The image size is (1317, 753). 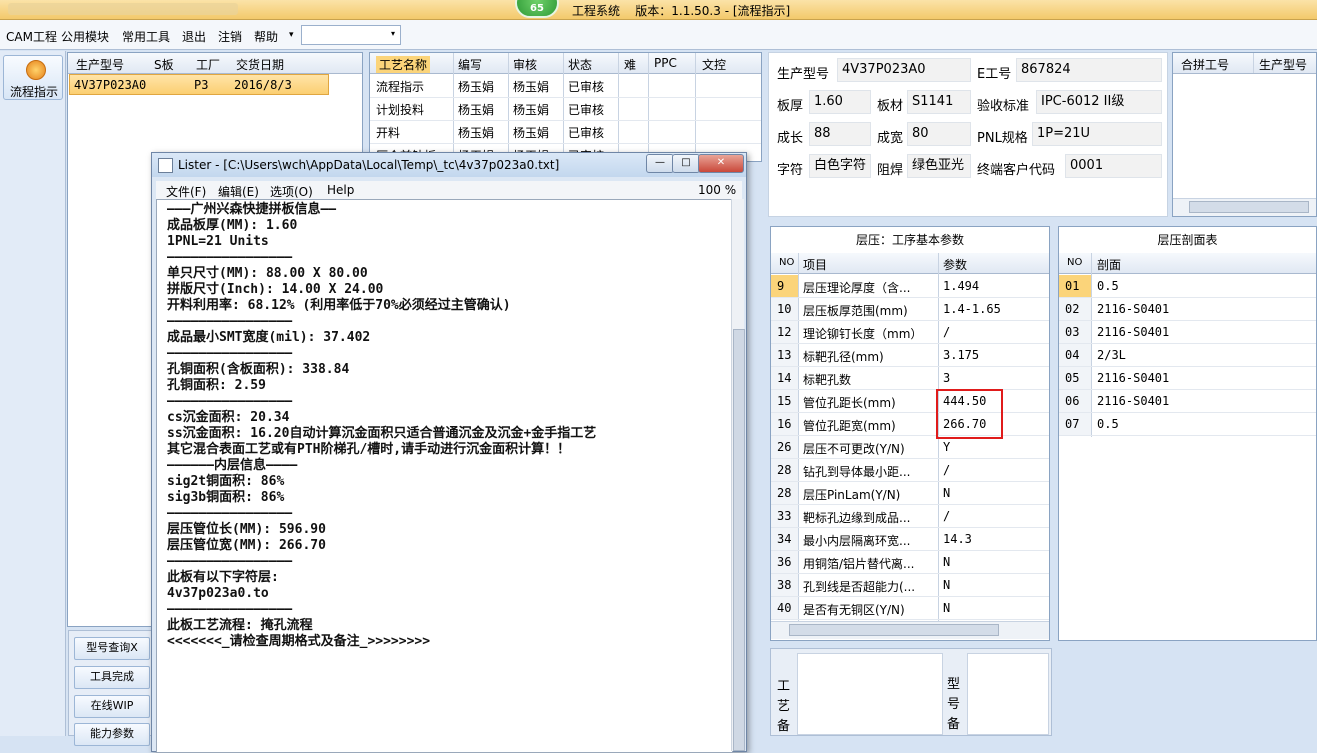 What do you see at coordinates (31, 36) in the screenshot?
I see `menu-cam: CAM工程` at bounding box center [31, 36].